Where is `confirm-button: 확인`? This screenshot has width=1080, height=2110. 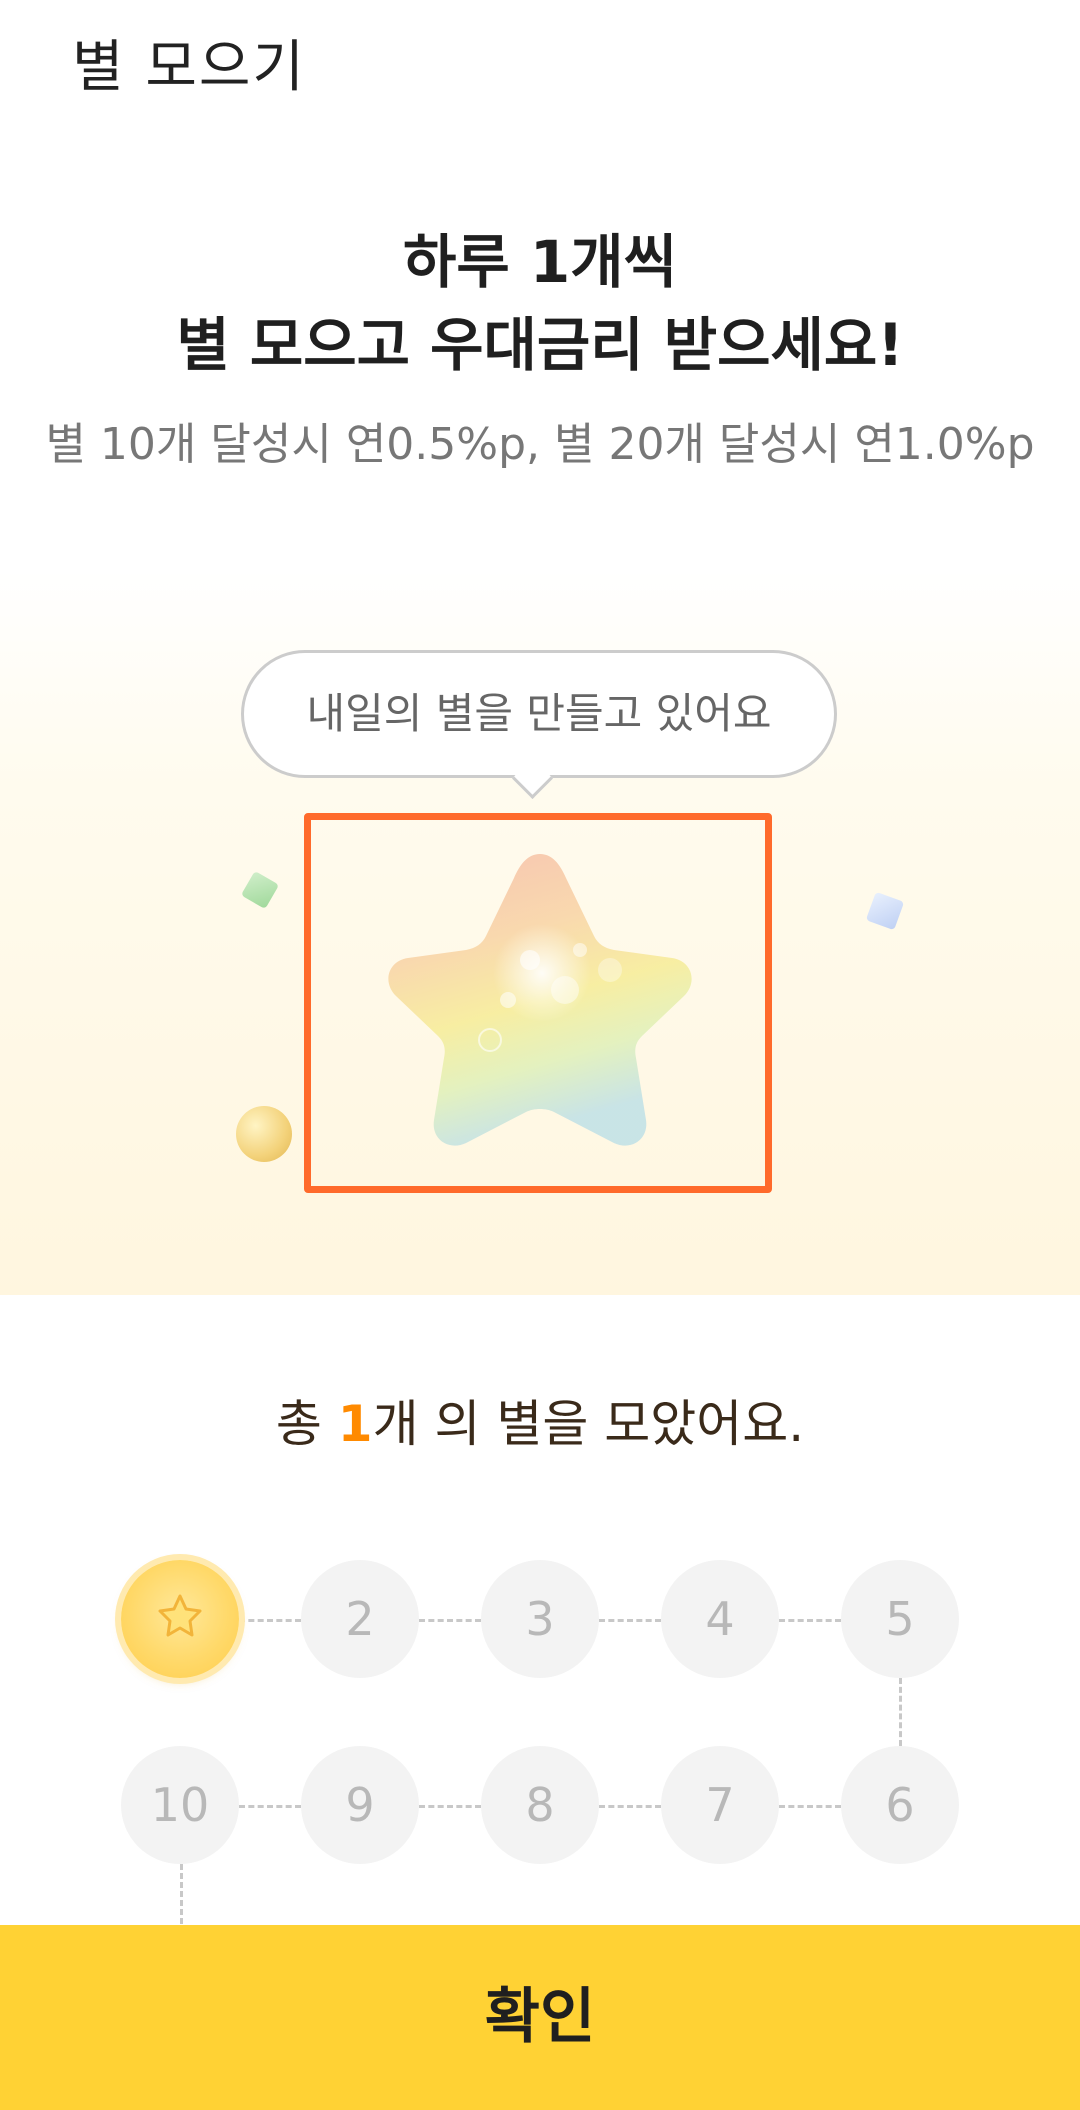
confirm-button: 확인 is located at coordinates (540, 2017).